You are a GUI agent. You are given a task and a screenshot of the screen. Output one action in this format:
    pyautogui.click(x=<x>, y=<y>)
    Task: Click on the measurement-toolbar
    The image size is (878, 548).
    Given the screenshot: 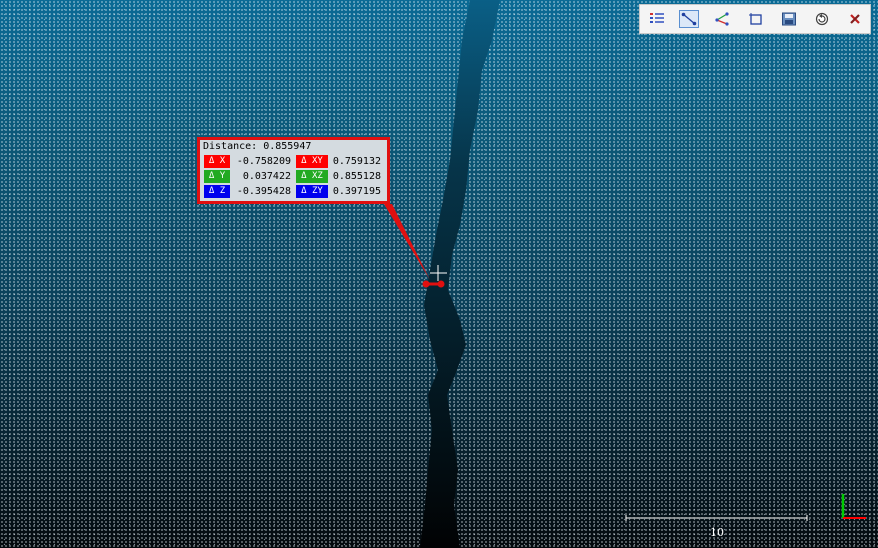 What is the action you would take?
    pyautogui.click(x=755, y=19)
    